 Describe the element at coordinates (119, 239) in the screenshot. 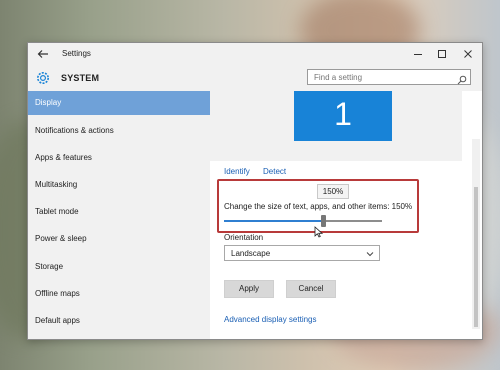

I see `sidebar-item-power-sleep: Power & sleep` at that location.